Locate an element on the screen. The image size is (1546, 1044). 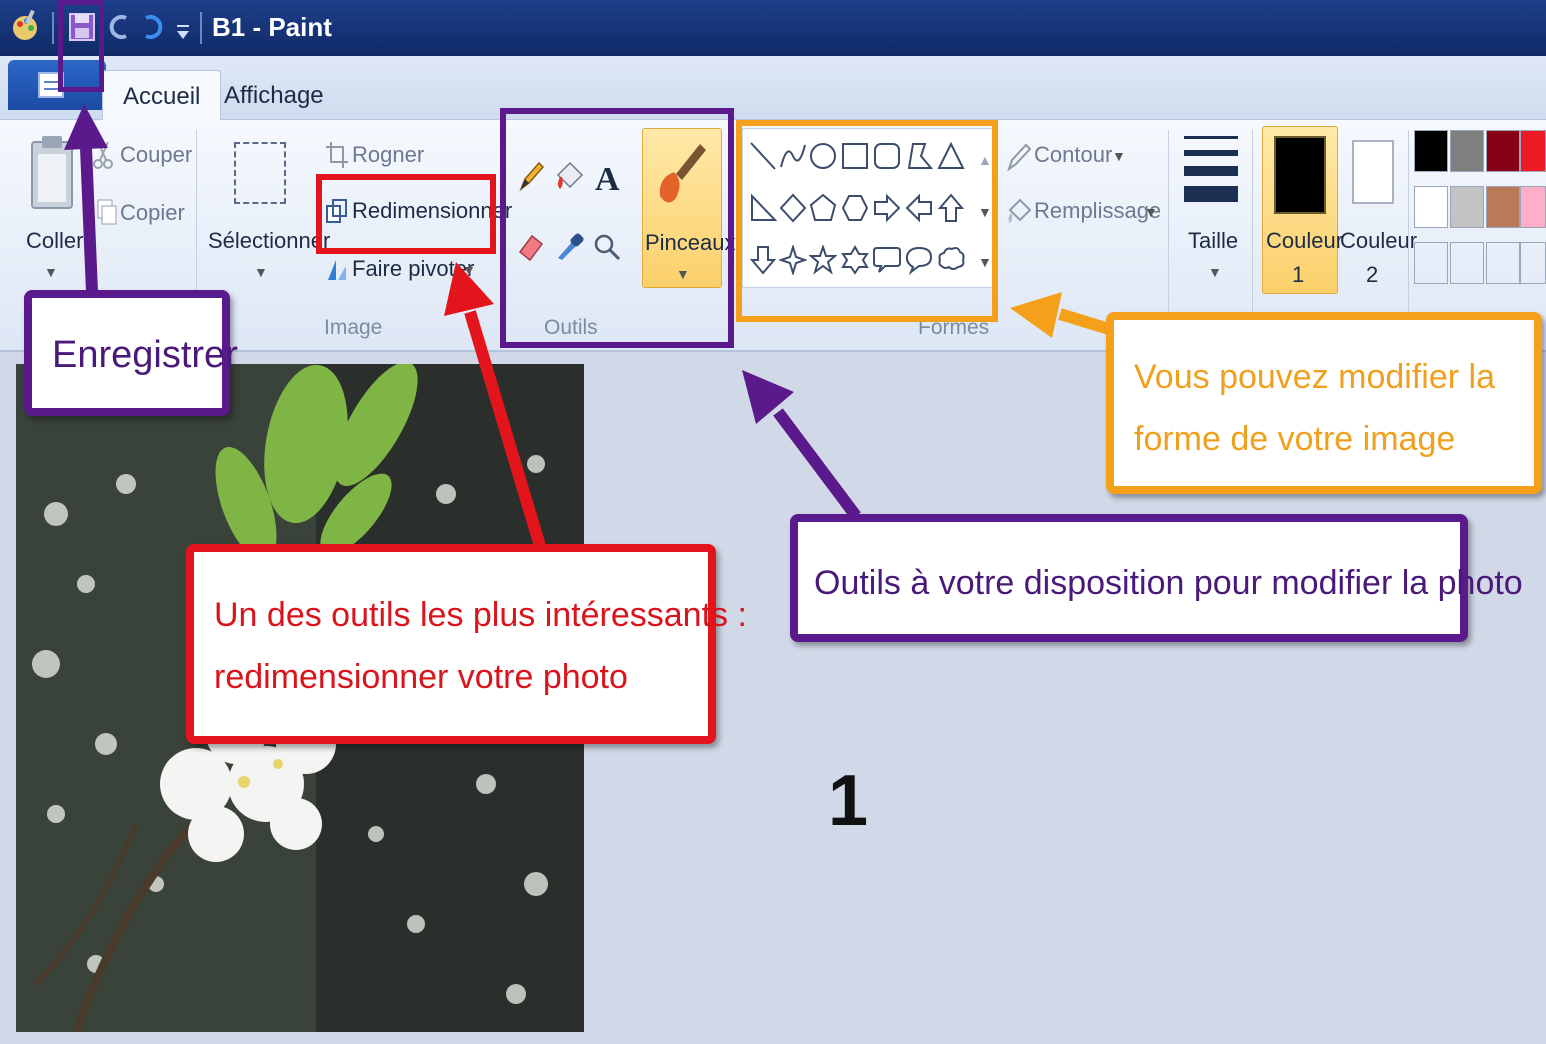
save-callout-text: Enregistrer is located at coordinates (145, 355).